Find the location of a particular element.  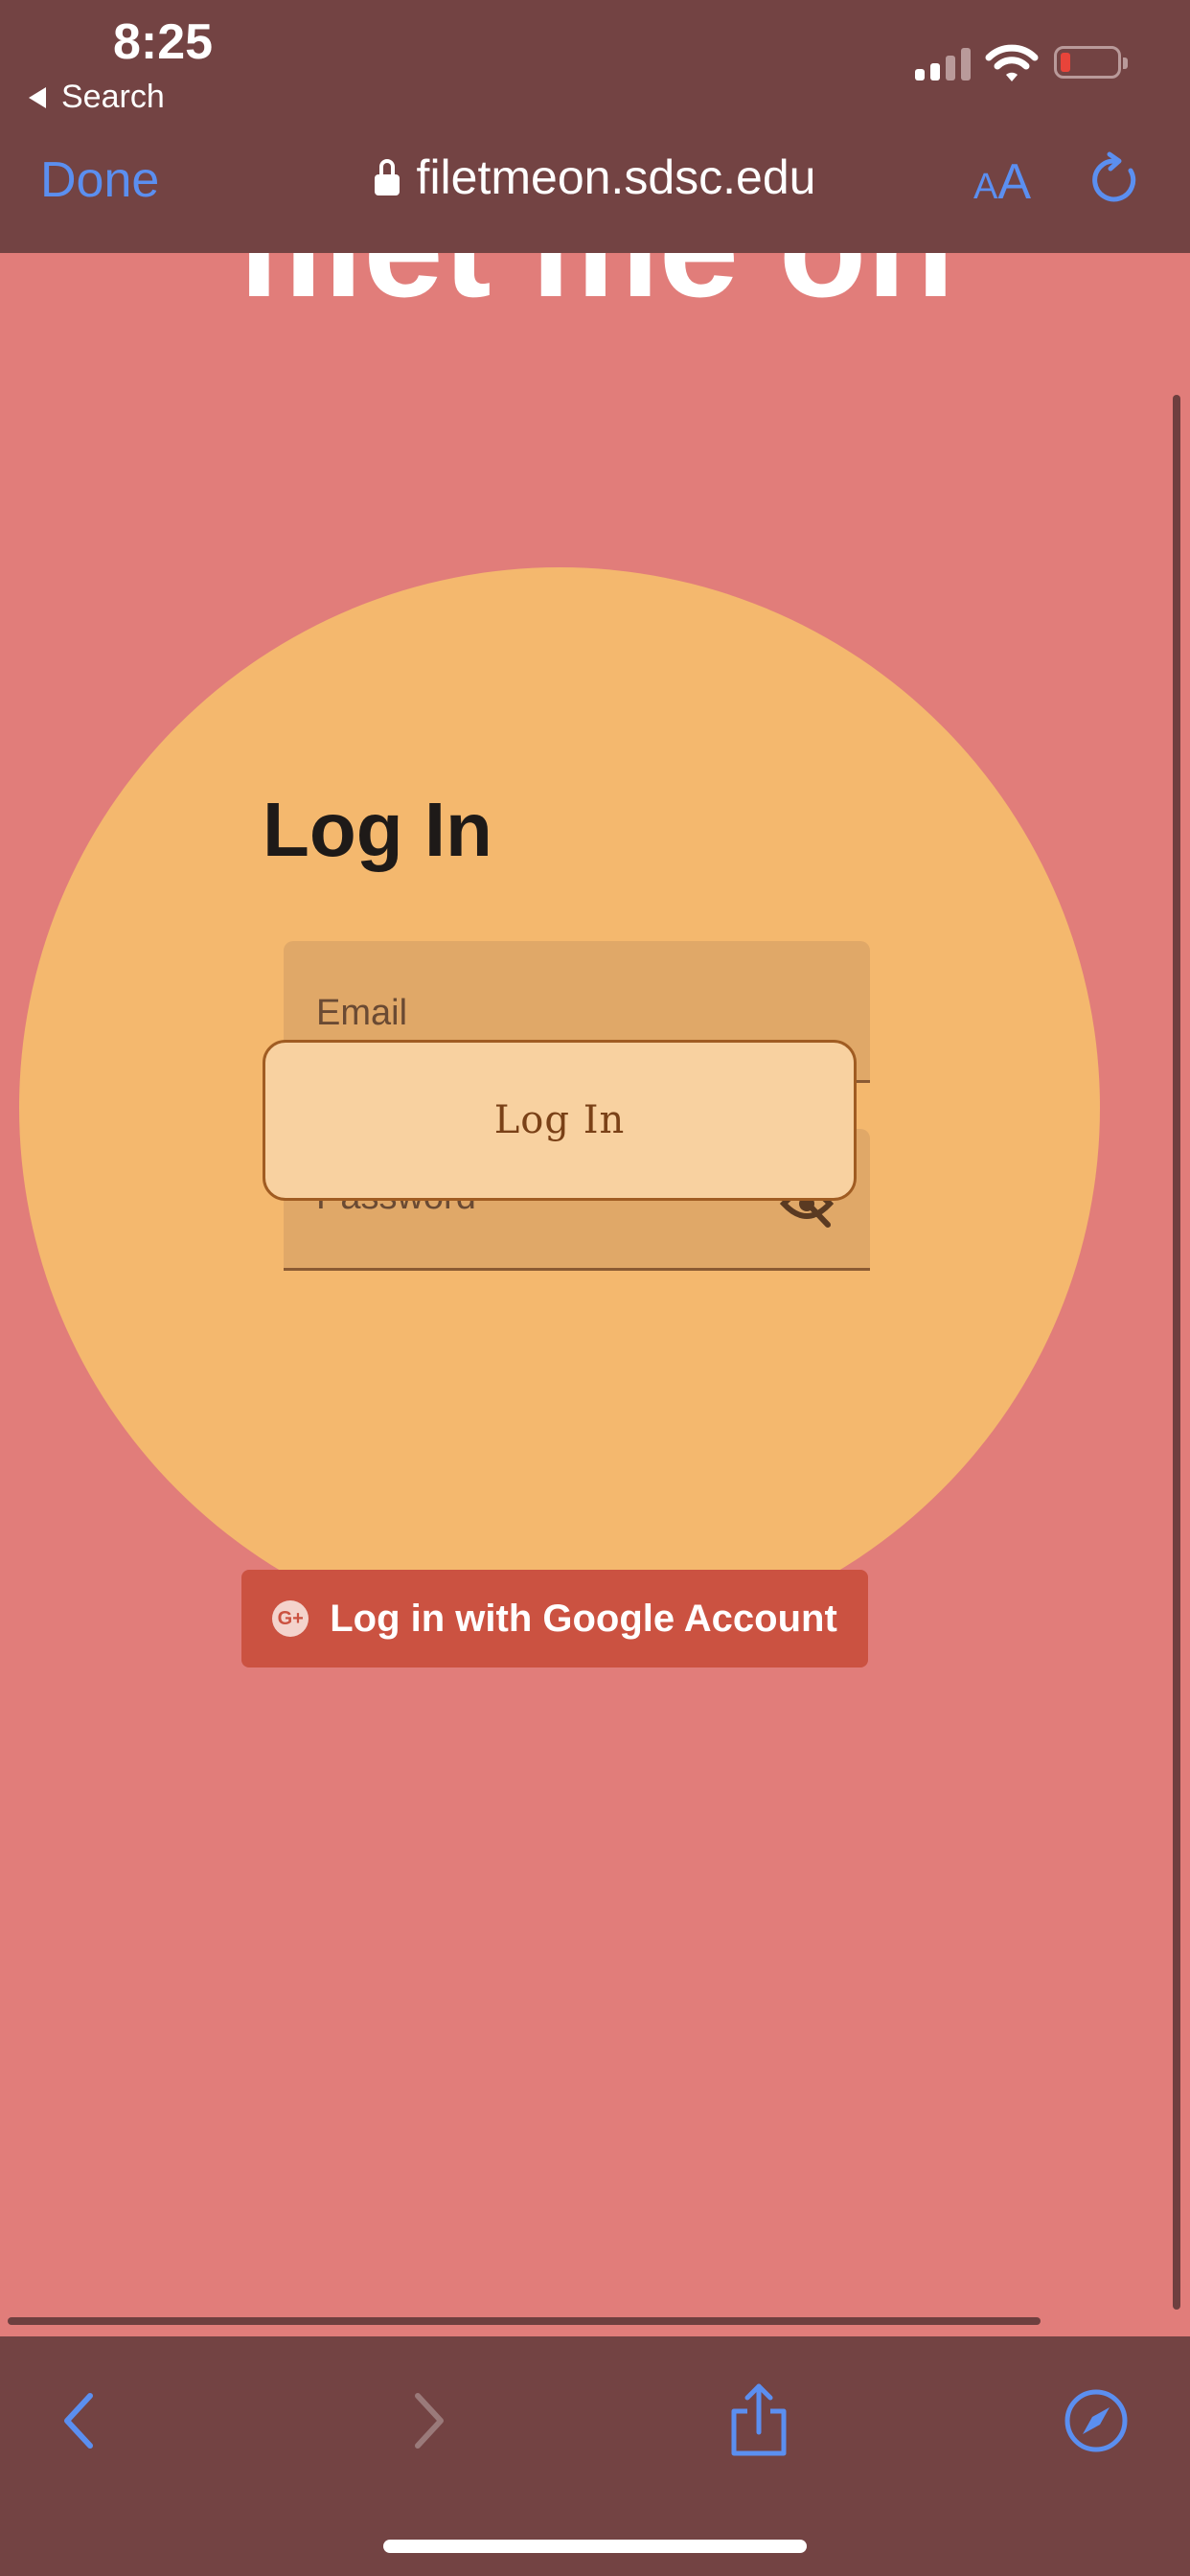

reload-icon is located at coordinates (1114, 179).